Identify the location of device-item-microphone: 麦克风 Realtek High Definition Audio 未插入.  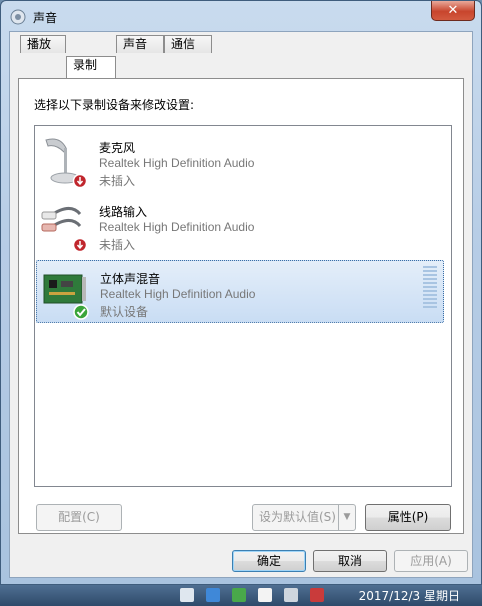
(240, 161).